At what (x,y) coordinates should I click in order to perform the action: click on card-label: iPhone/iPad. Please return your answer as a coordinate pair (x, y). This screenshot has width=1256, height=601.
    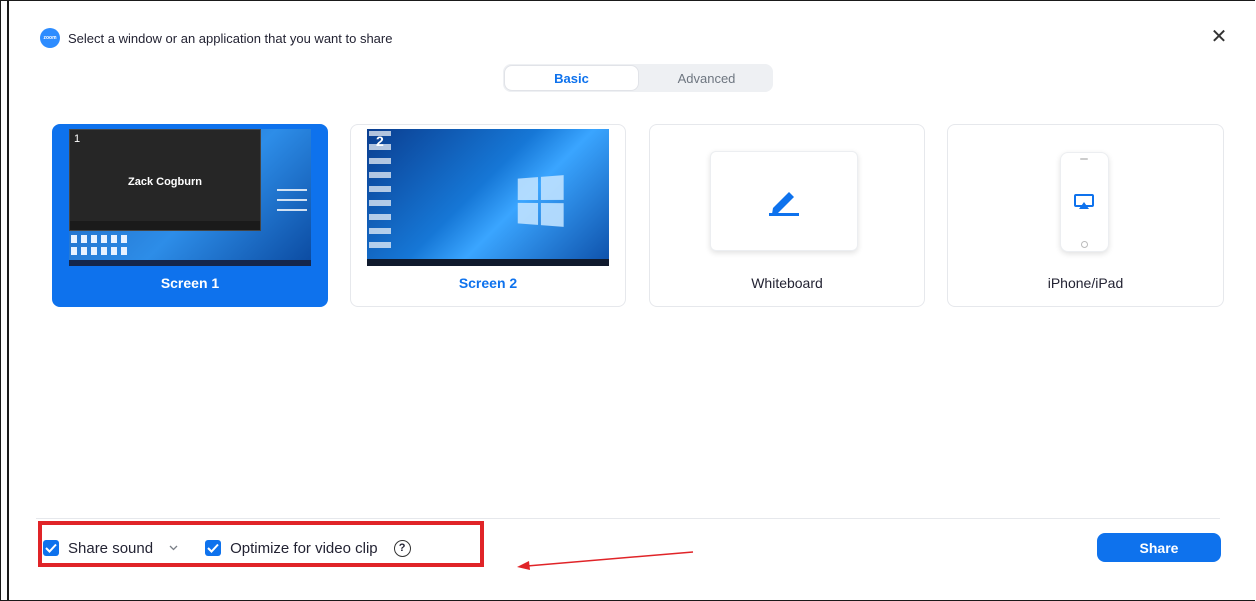
    Looking at the image, I should click on (1085, 283).